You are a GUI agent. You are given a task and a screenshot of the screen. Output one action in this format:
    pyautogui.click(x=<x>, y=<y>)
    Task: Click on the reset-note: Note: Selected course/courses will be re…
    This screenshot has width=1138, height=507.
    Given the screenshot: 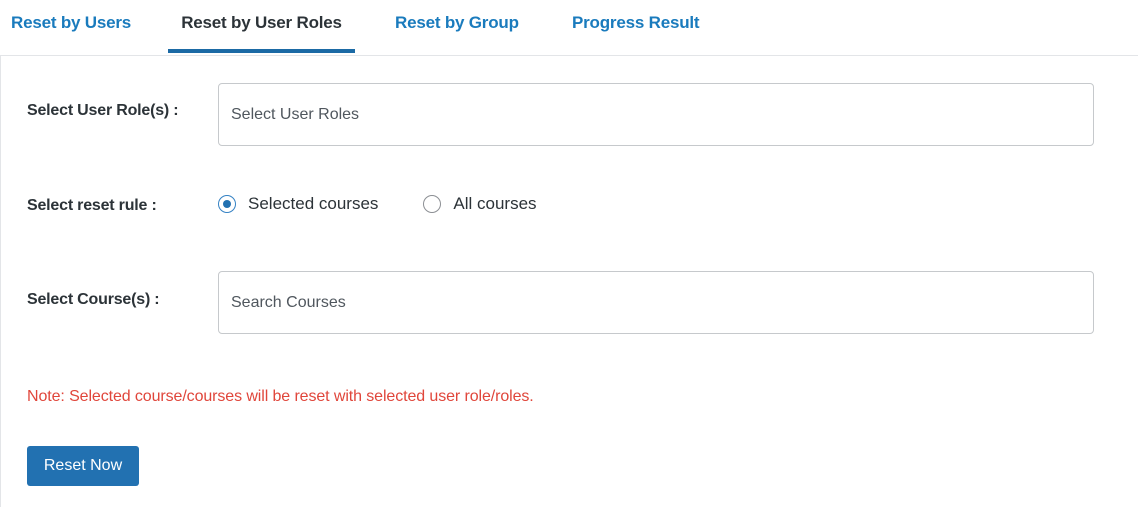 What is the action you would take?
    pyautogui.click(x=280, y=396)
    